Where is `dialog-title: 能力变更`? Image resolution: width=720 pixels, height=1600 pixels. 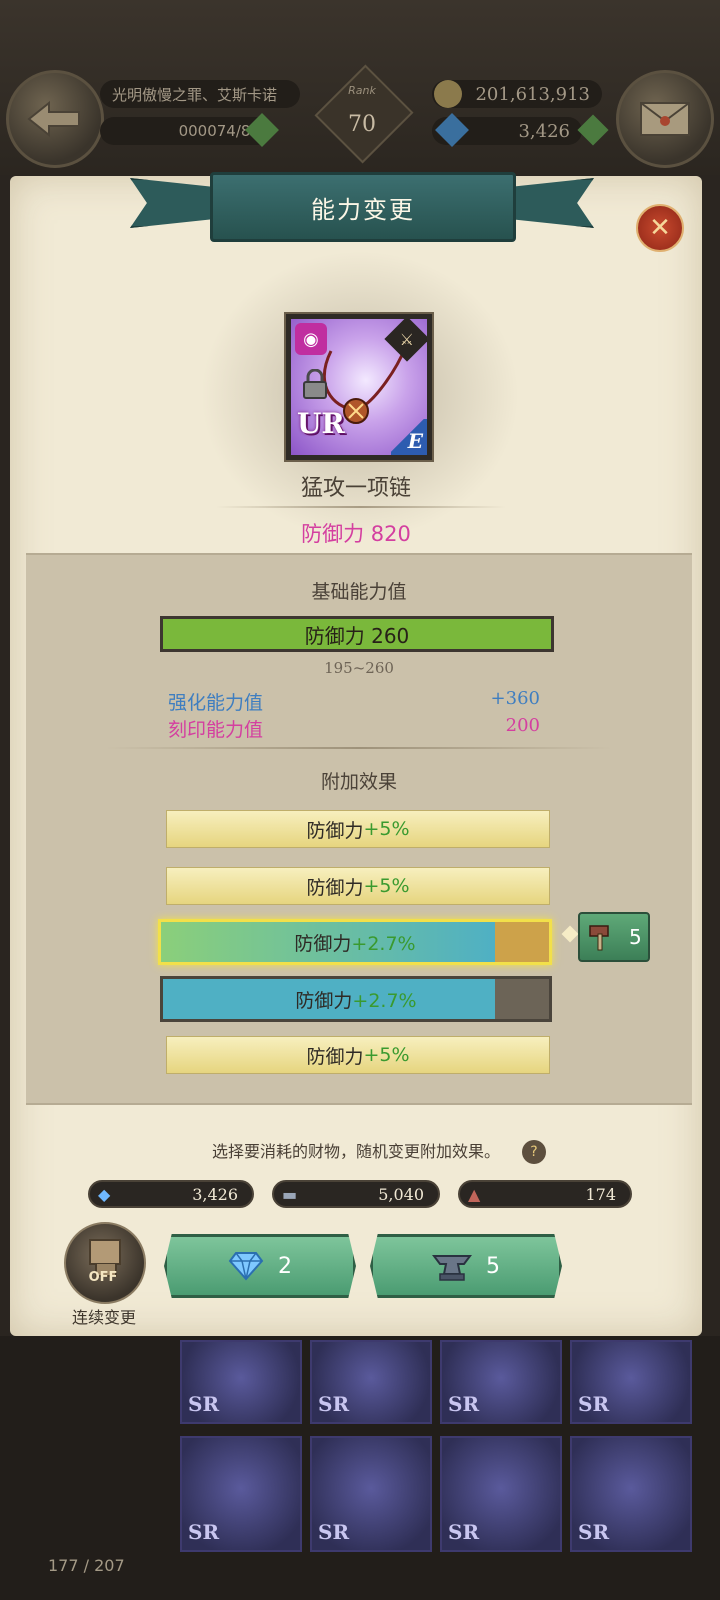
dialog-title: 能力变更 is located at coordinates (363, 209).